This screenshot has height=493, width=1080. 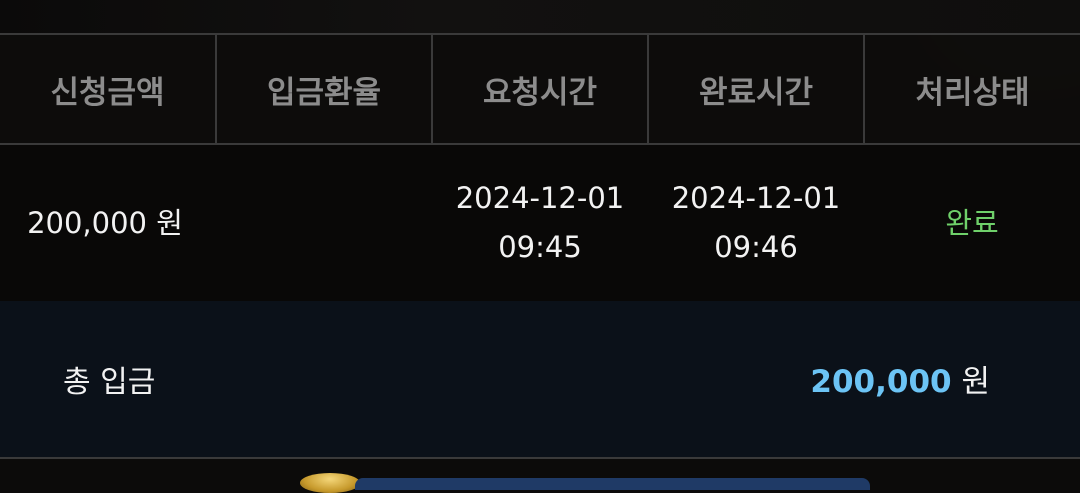 What do you see at coordinates (881, 382) in the screenshot?
I see `total-value: 200,000` at bounding box center [881, 382].